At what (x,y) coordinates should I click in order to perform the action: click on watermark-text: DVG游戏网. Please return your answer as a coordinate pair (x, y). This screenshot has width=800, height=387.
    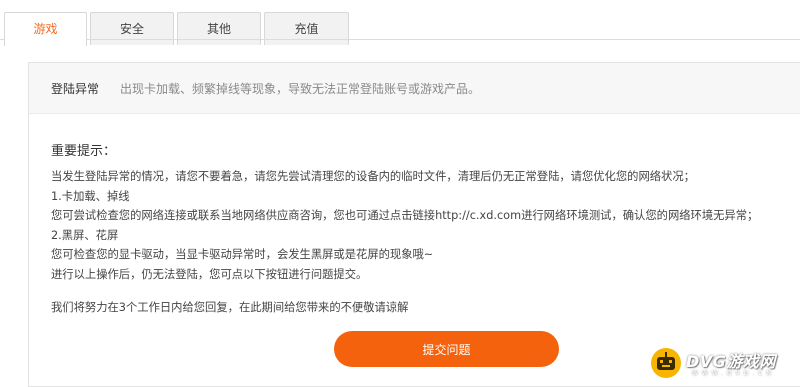
    Looking at the image, I should click on (731, 361).